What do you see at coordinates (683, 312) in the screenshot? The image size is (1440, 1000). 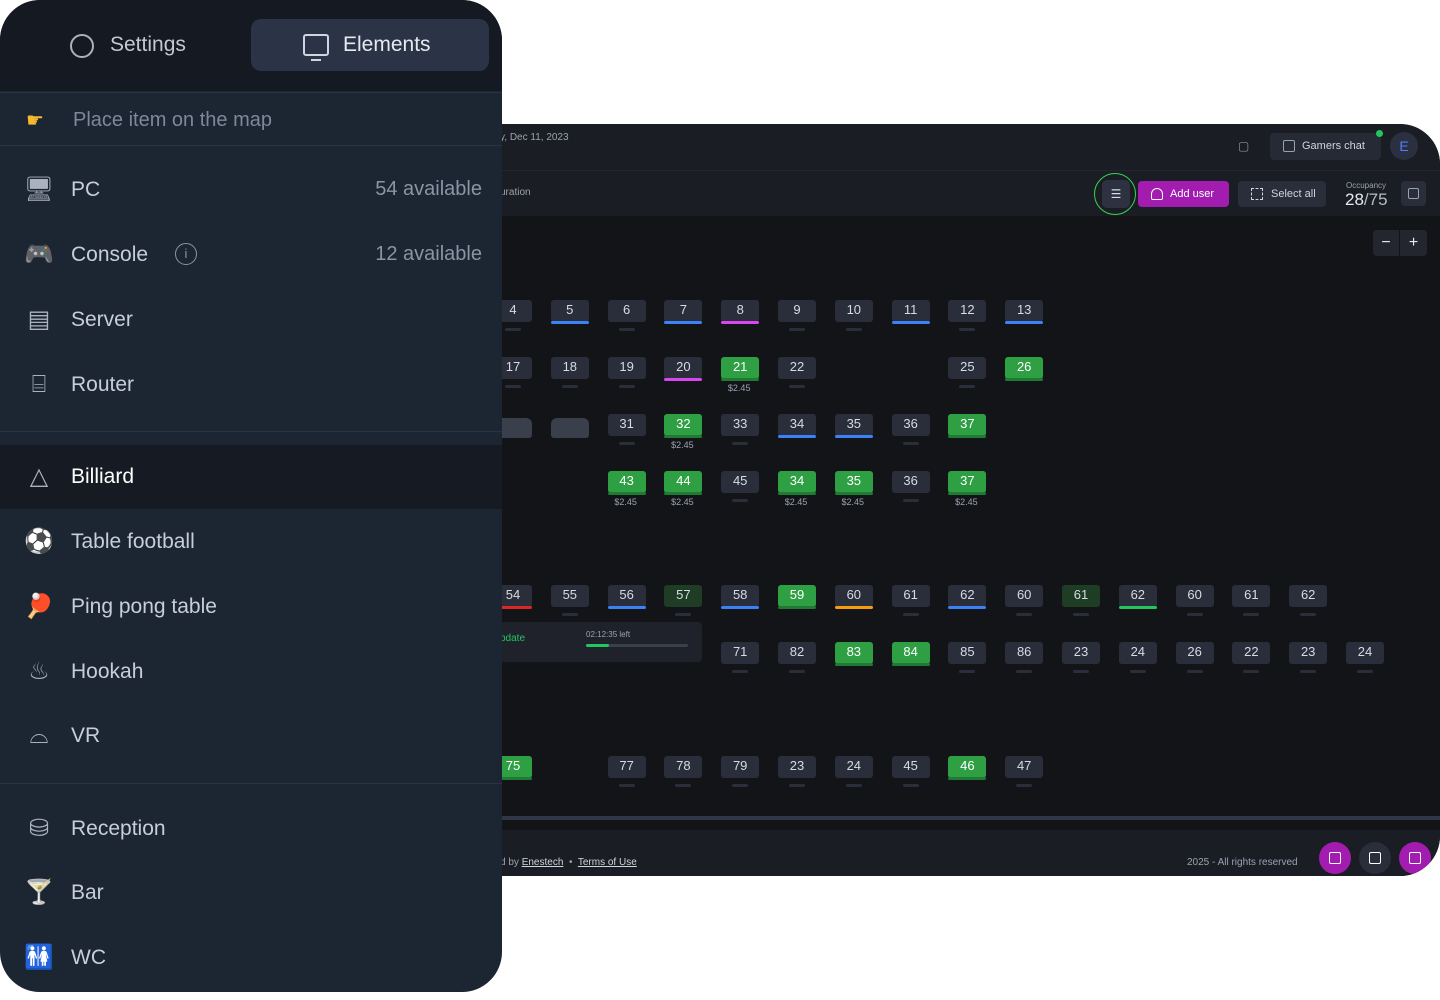 I see `seat-tile: 7` at bounding box center [683, 312].